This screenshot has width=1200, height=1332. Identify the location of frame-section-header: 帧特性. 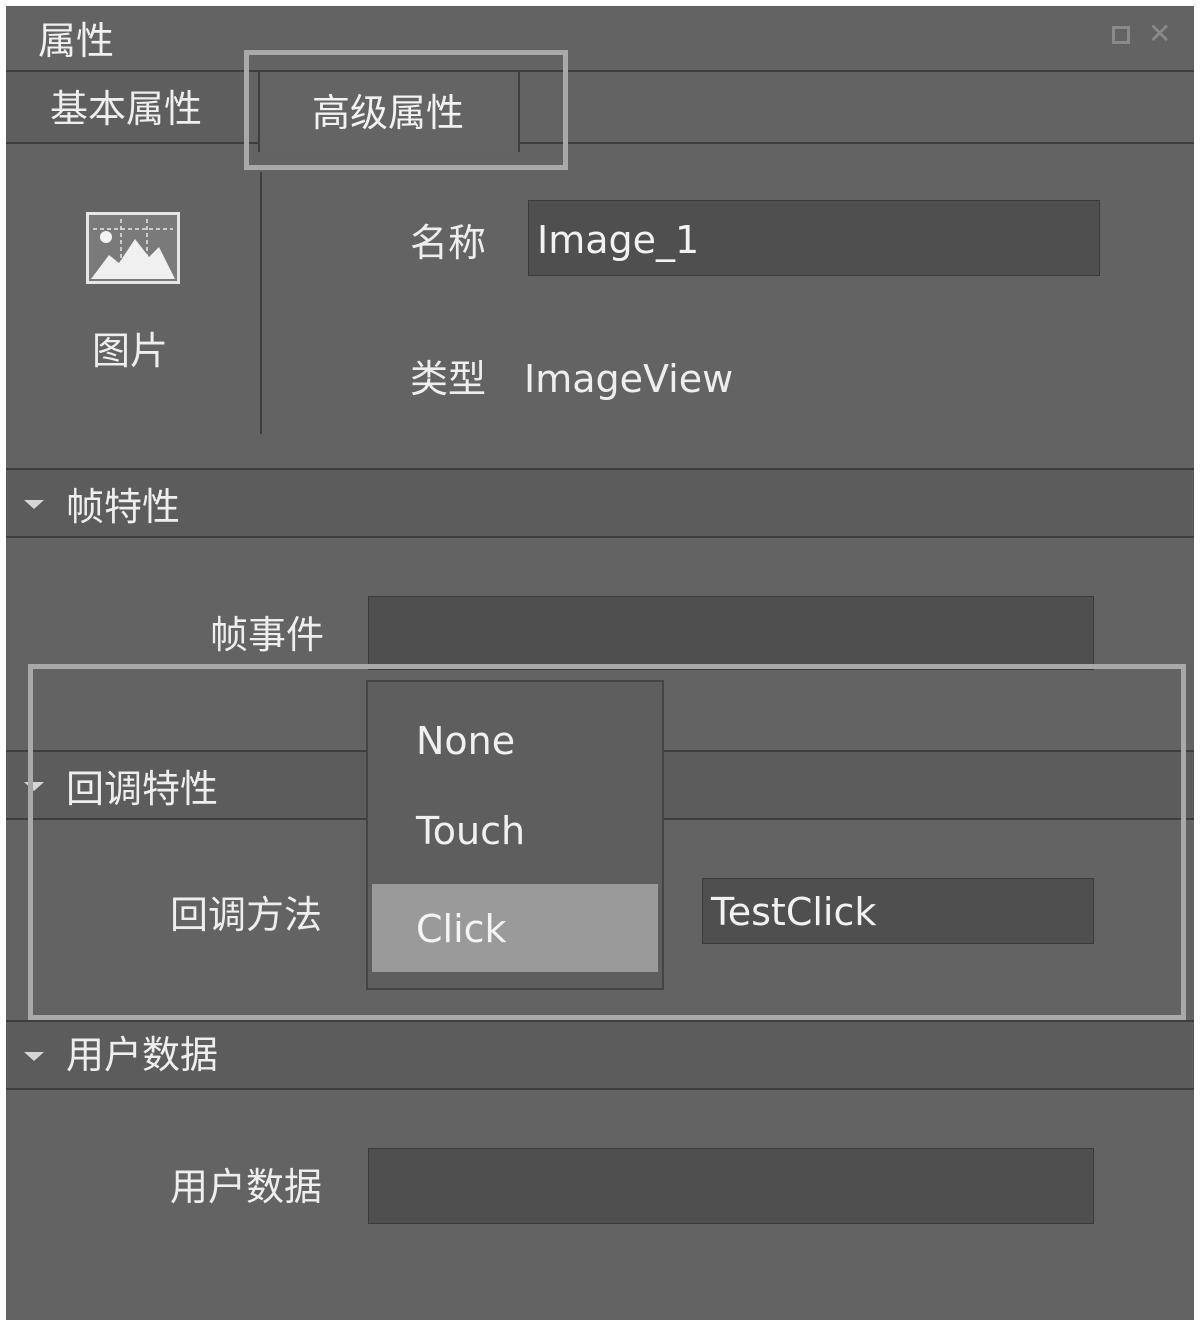
(600, 503).